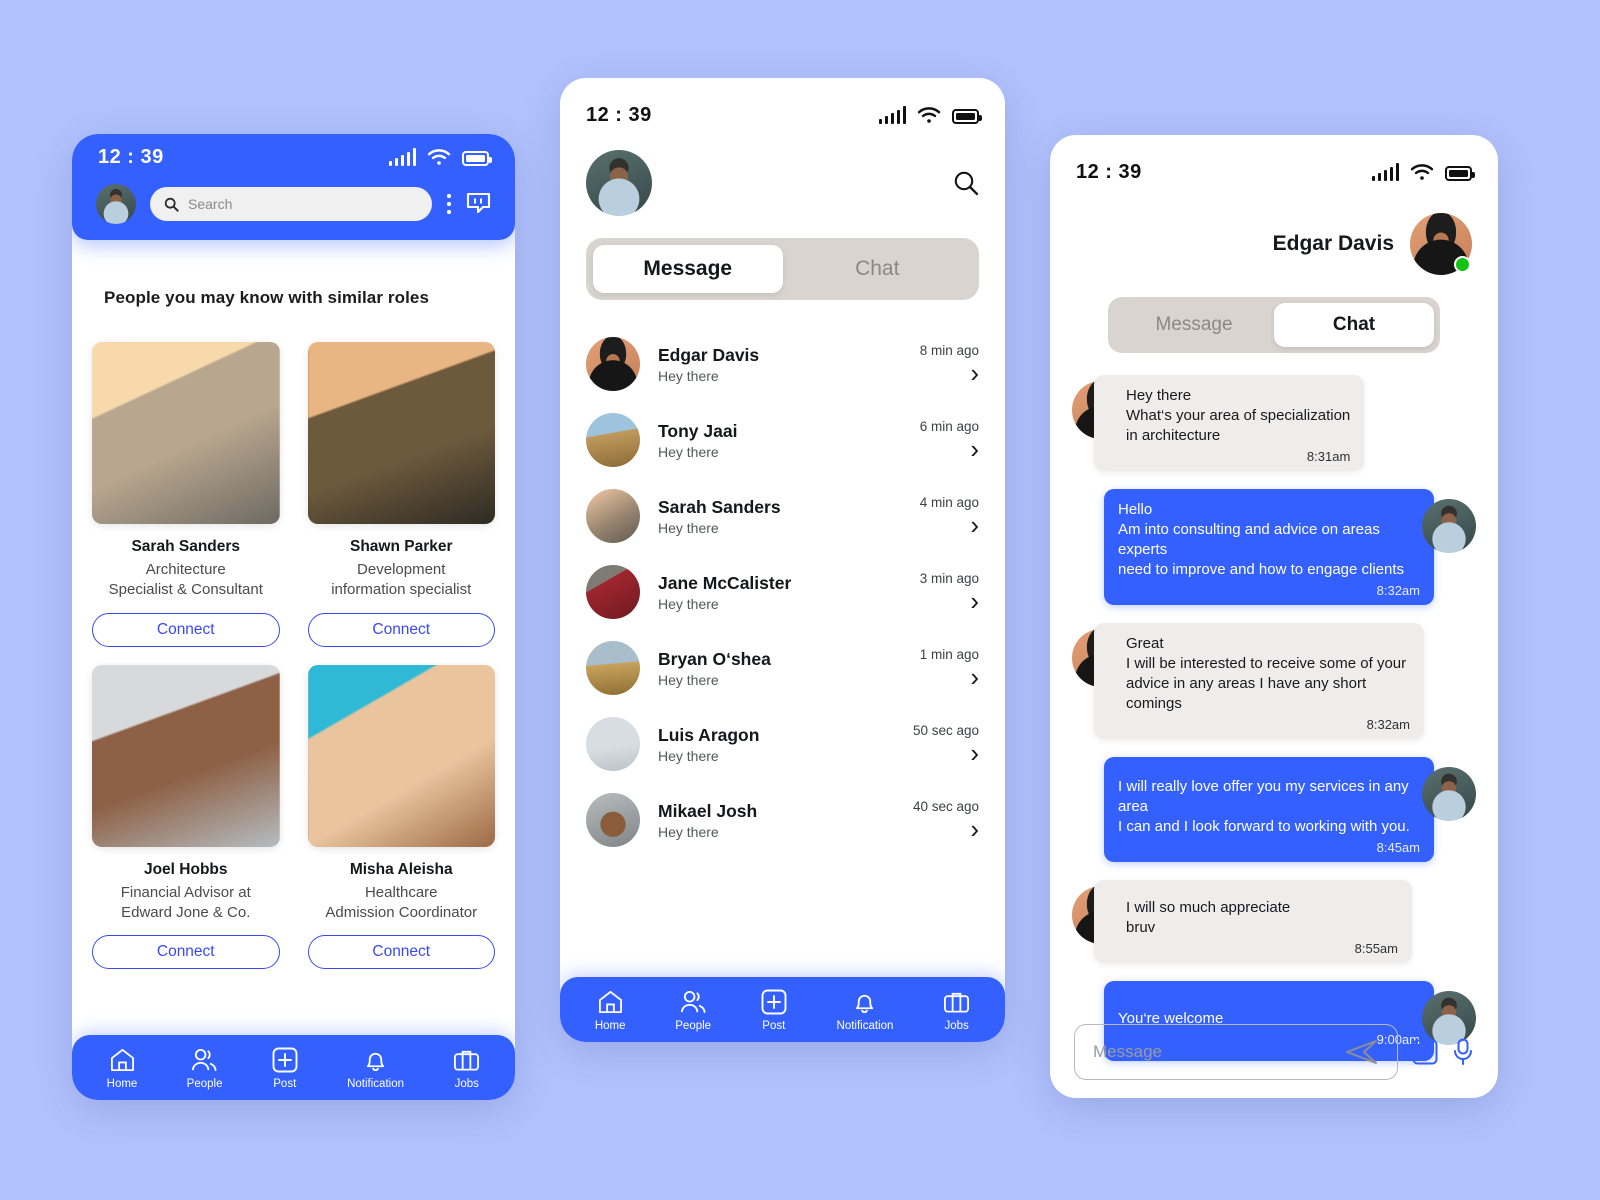 Image resolution: width=1600 pixels, height=1200 pixels. What do you see at coordinates (1460, 173) in the screenshot?
I see `battery-icon` at bounding box center [1460, 173].